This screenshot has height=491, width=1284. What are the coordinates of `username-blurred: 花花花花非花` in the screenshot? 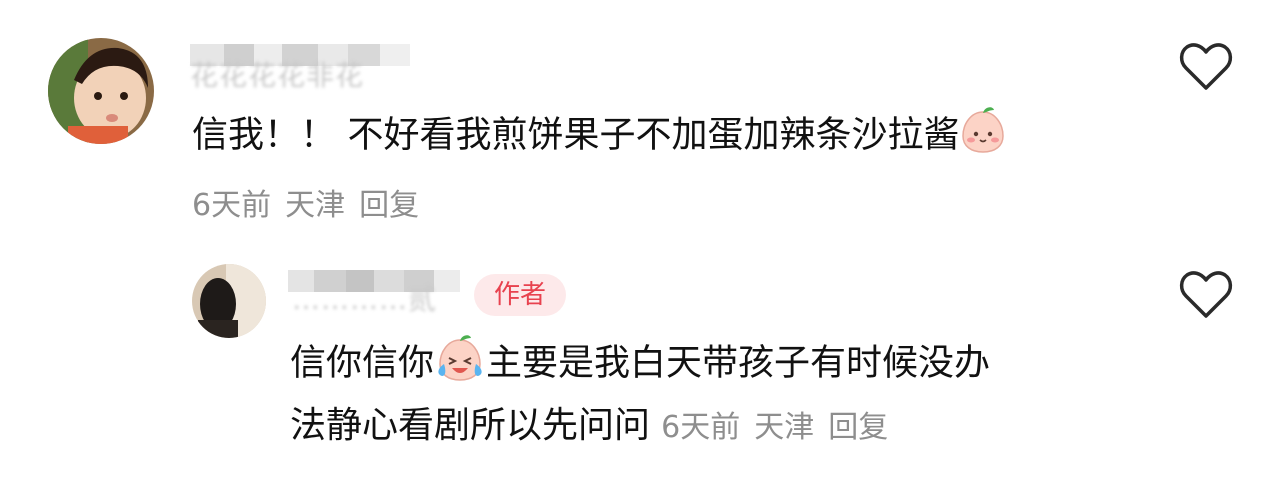 It's located at (315, 68).